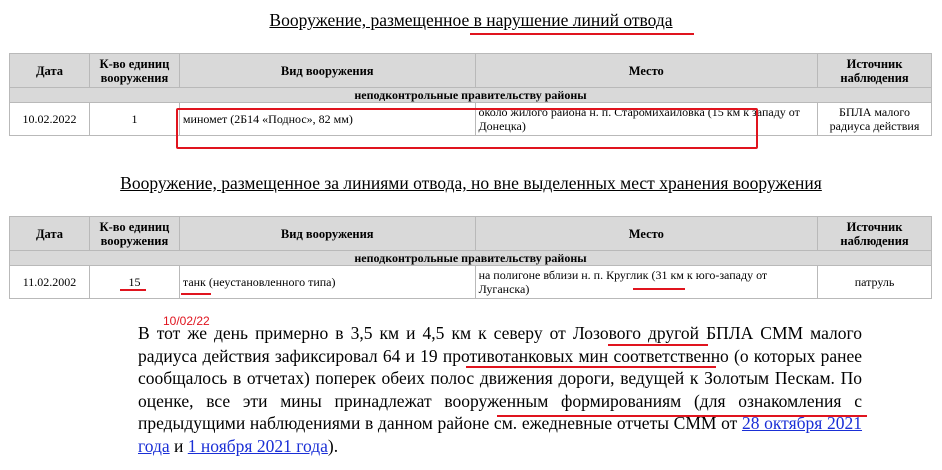  I want to click on cell-count: 15, so click(134, 282).